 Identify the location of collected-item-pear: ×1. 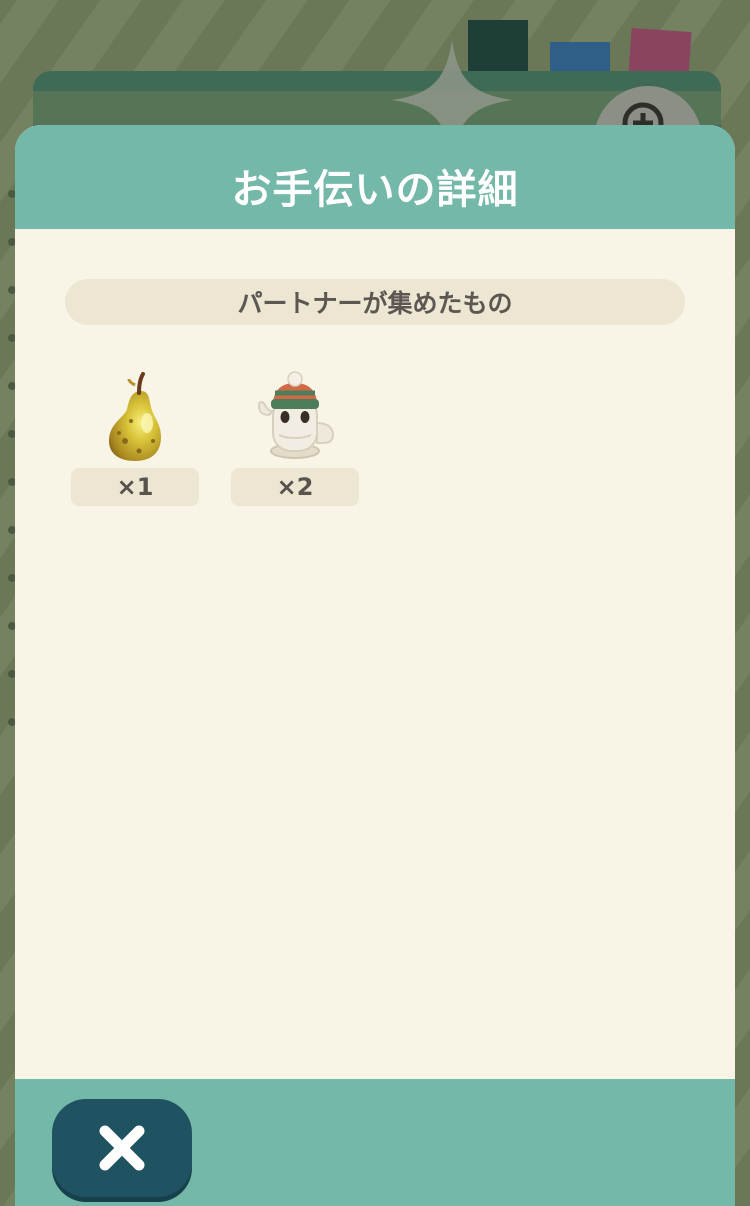
(135, 441).